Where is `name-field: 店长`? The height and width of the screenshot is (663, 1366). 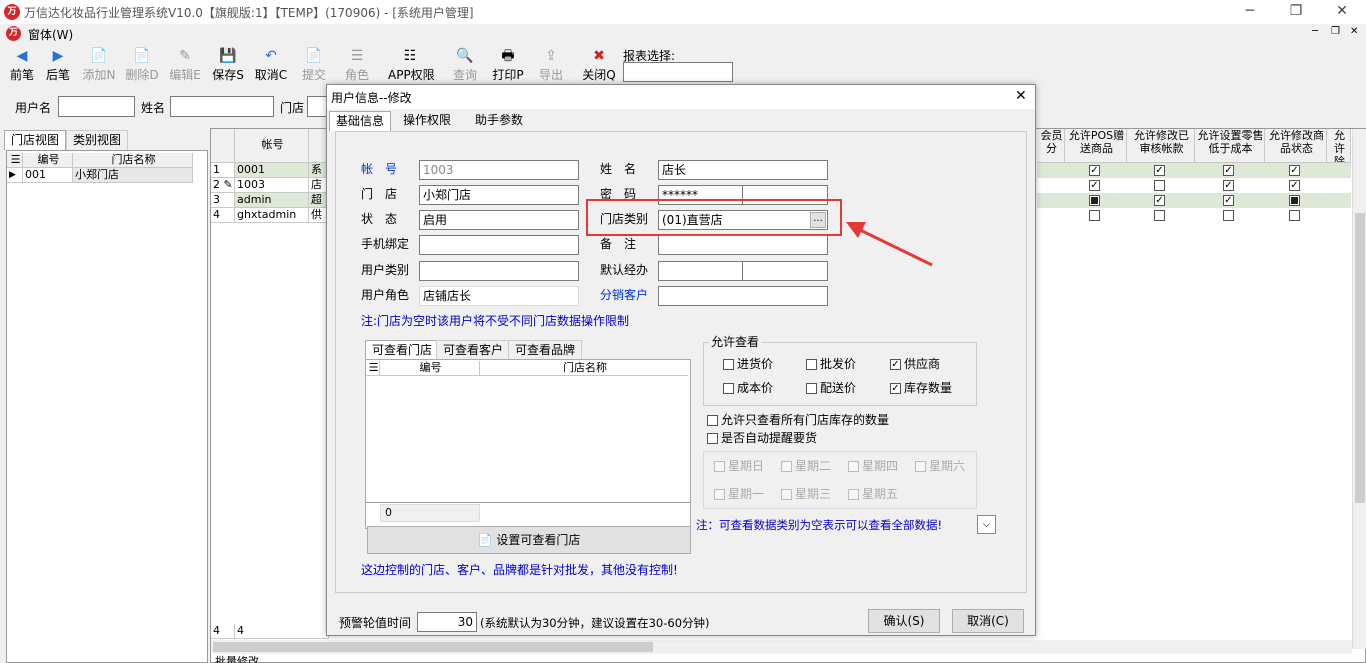
name-field: 店长 is located at coordinates (743, 170).